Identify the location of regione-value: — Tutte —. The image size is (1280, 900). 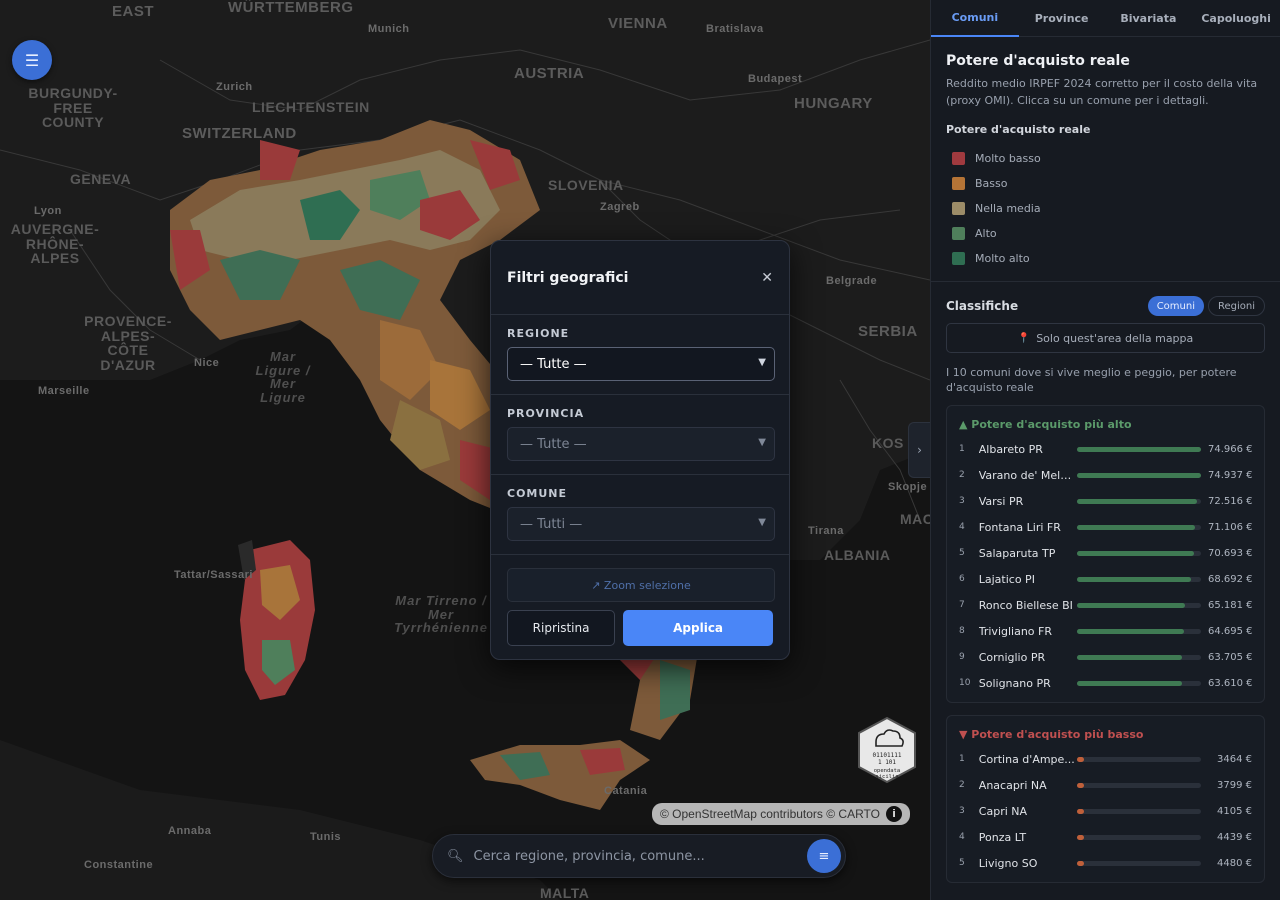
(553, 364).